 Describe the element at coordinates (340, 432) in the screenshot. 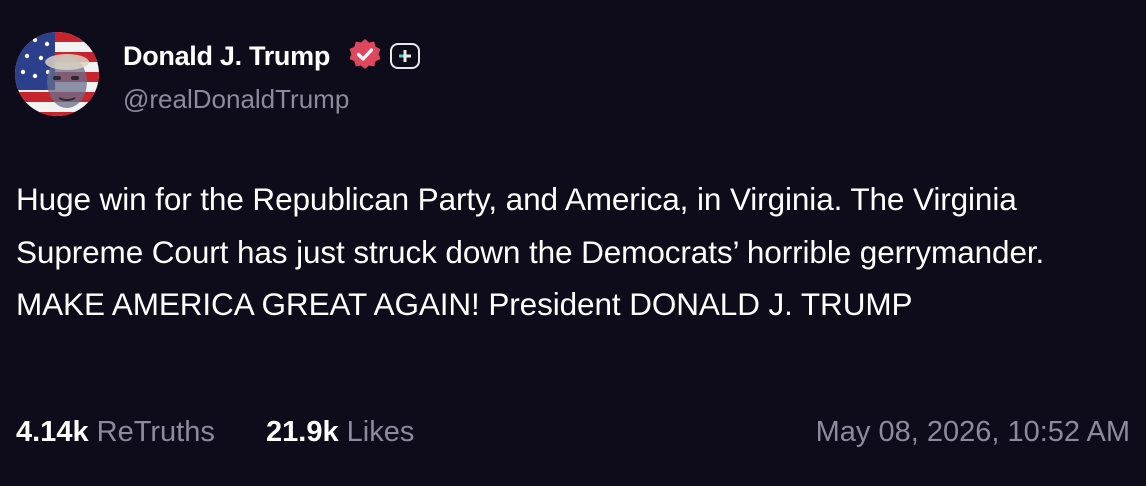

I see `likes-stat: 21.9k Likes` at that location.